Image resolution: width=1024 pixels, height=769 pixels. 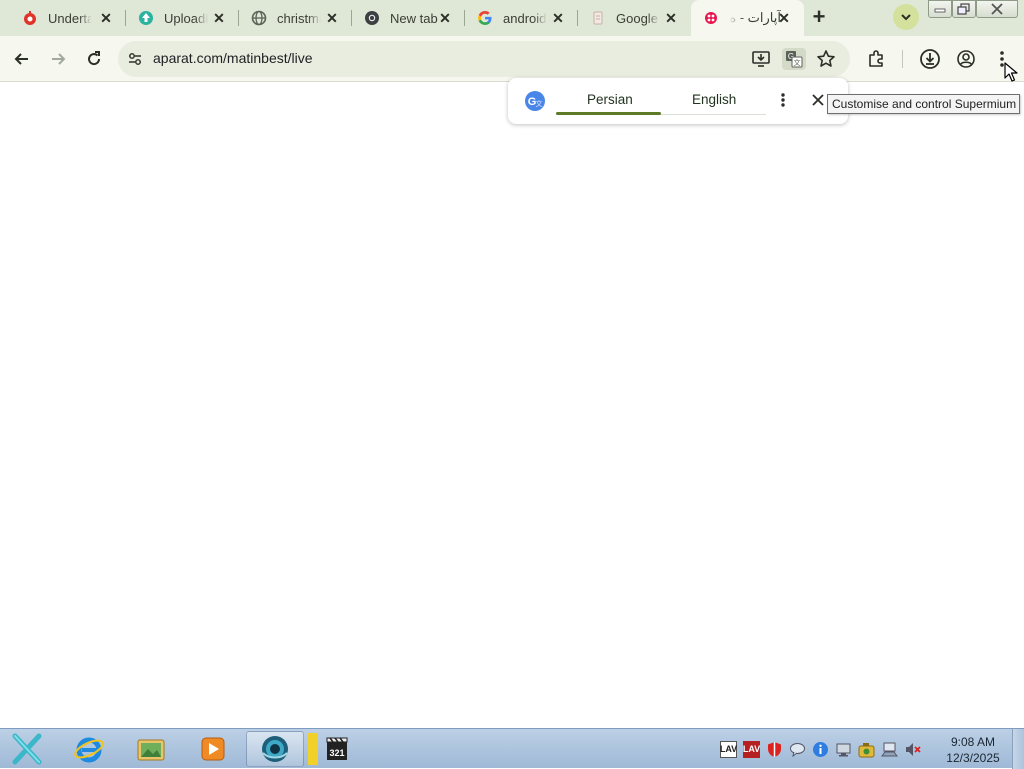 I want to click on taskbar-ie, so click(x=89, y=749).